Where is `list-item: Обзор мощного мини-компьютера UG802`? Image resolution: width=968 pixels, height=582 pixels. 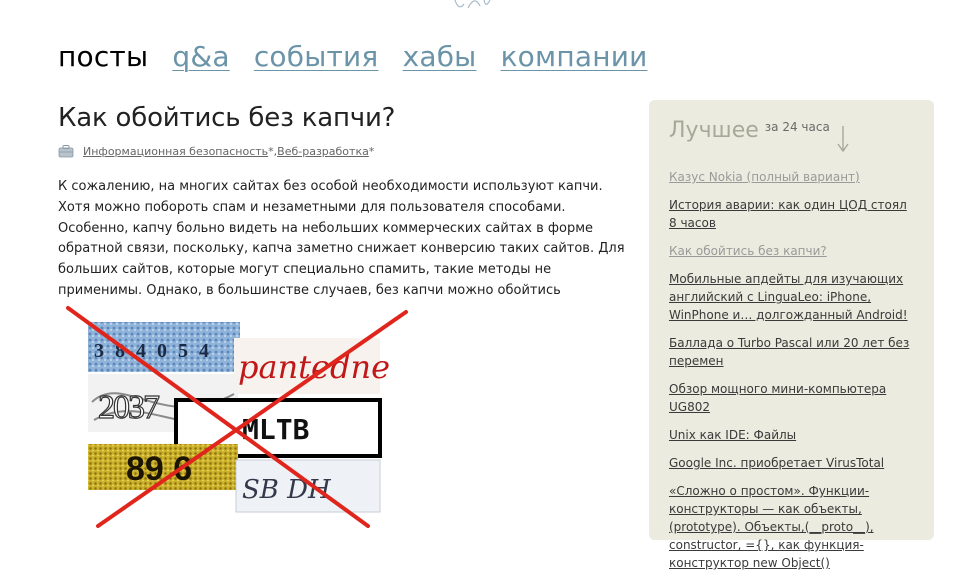 list-item: Обзор мощного мини-компьютера UG802 is located at coordinates (793, 398).